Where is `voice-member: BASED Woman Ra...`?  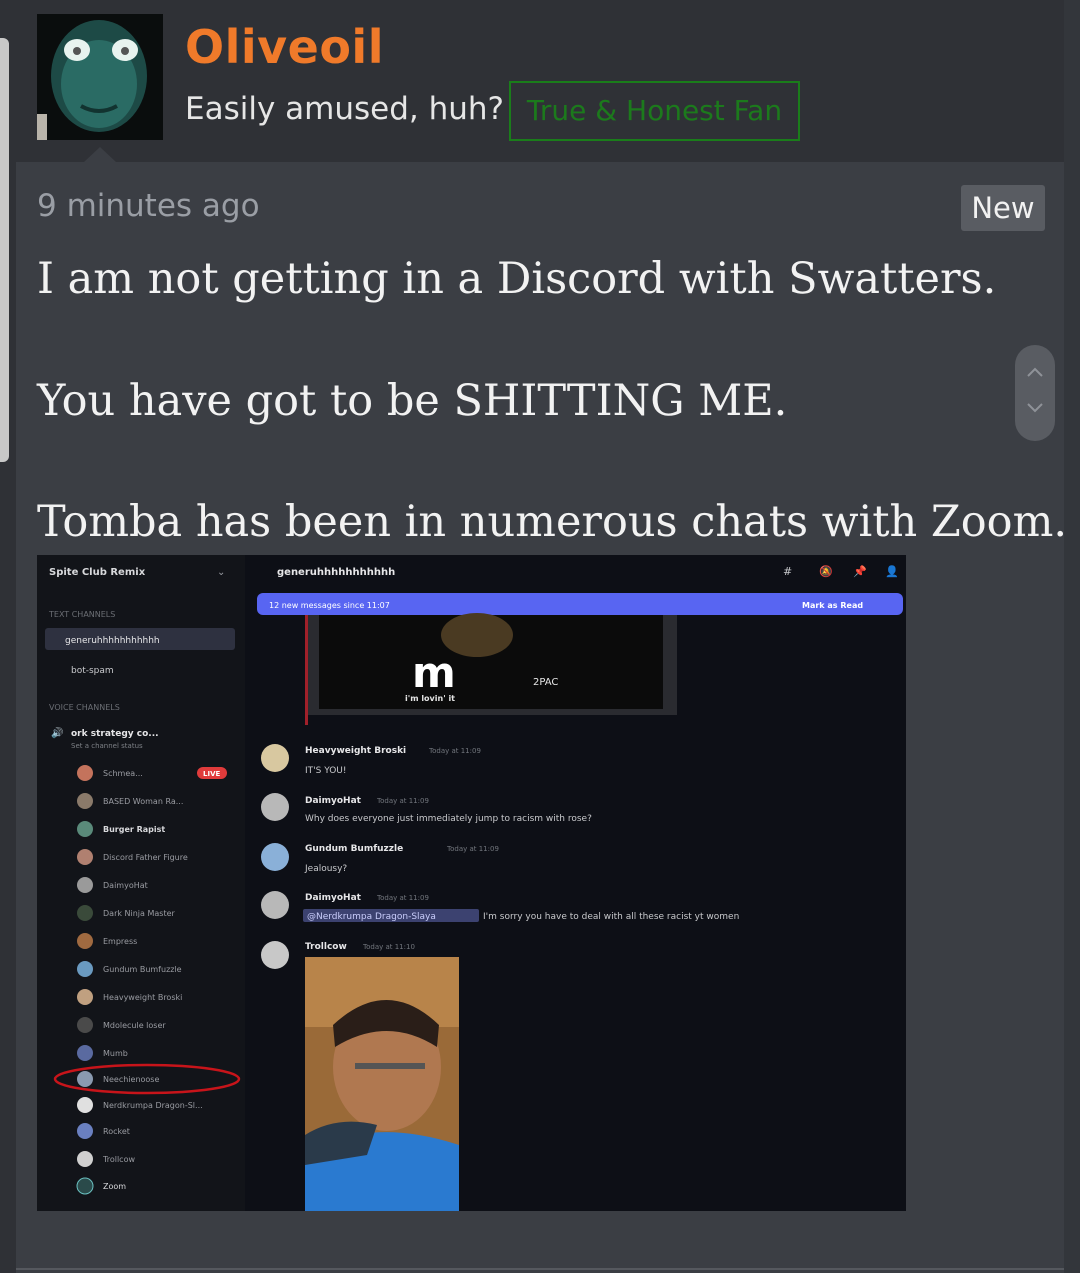
voice-member: BASED Woman Ra... is located at coordinates (143, 801).